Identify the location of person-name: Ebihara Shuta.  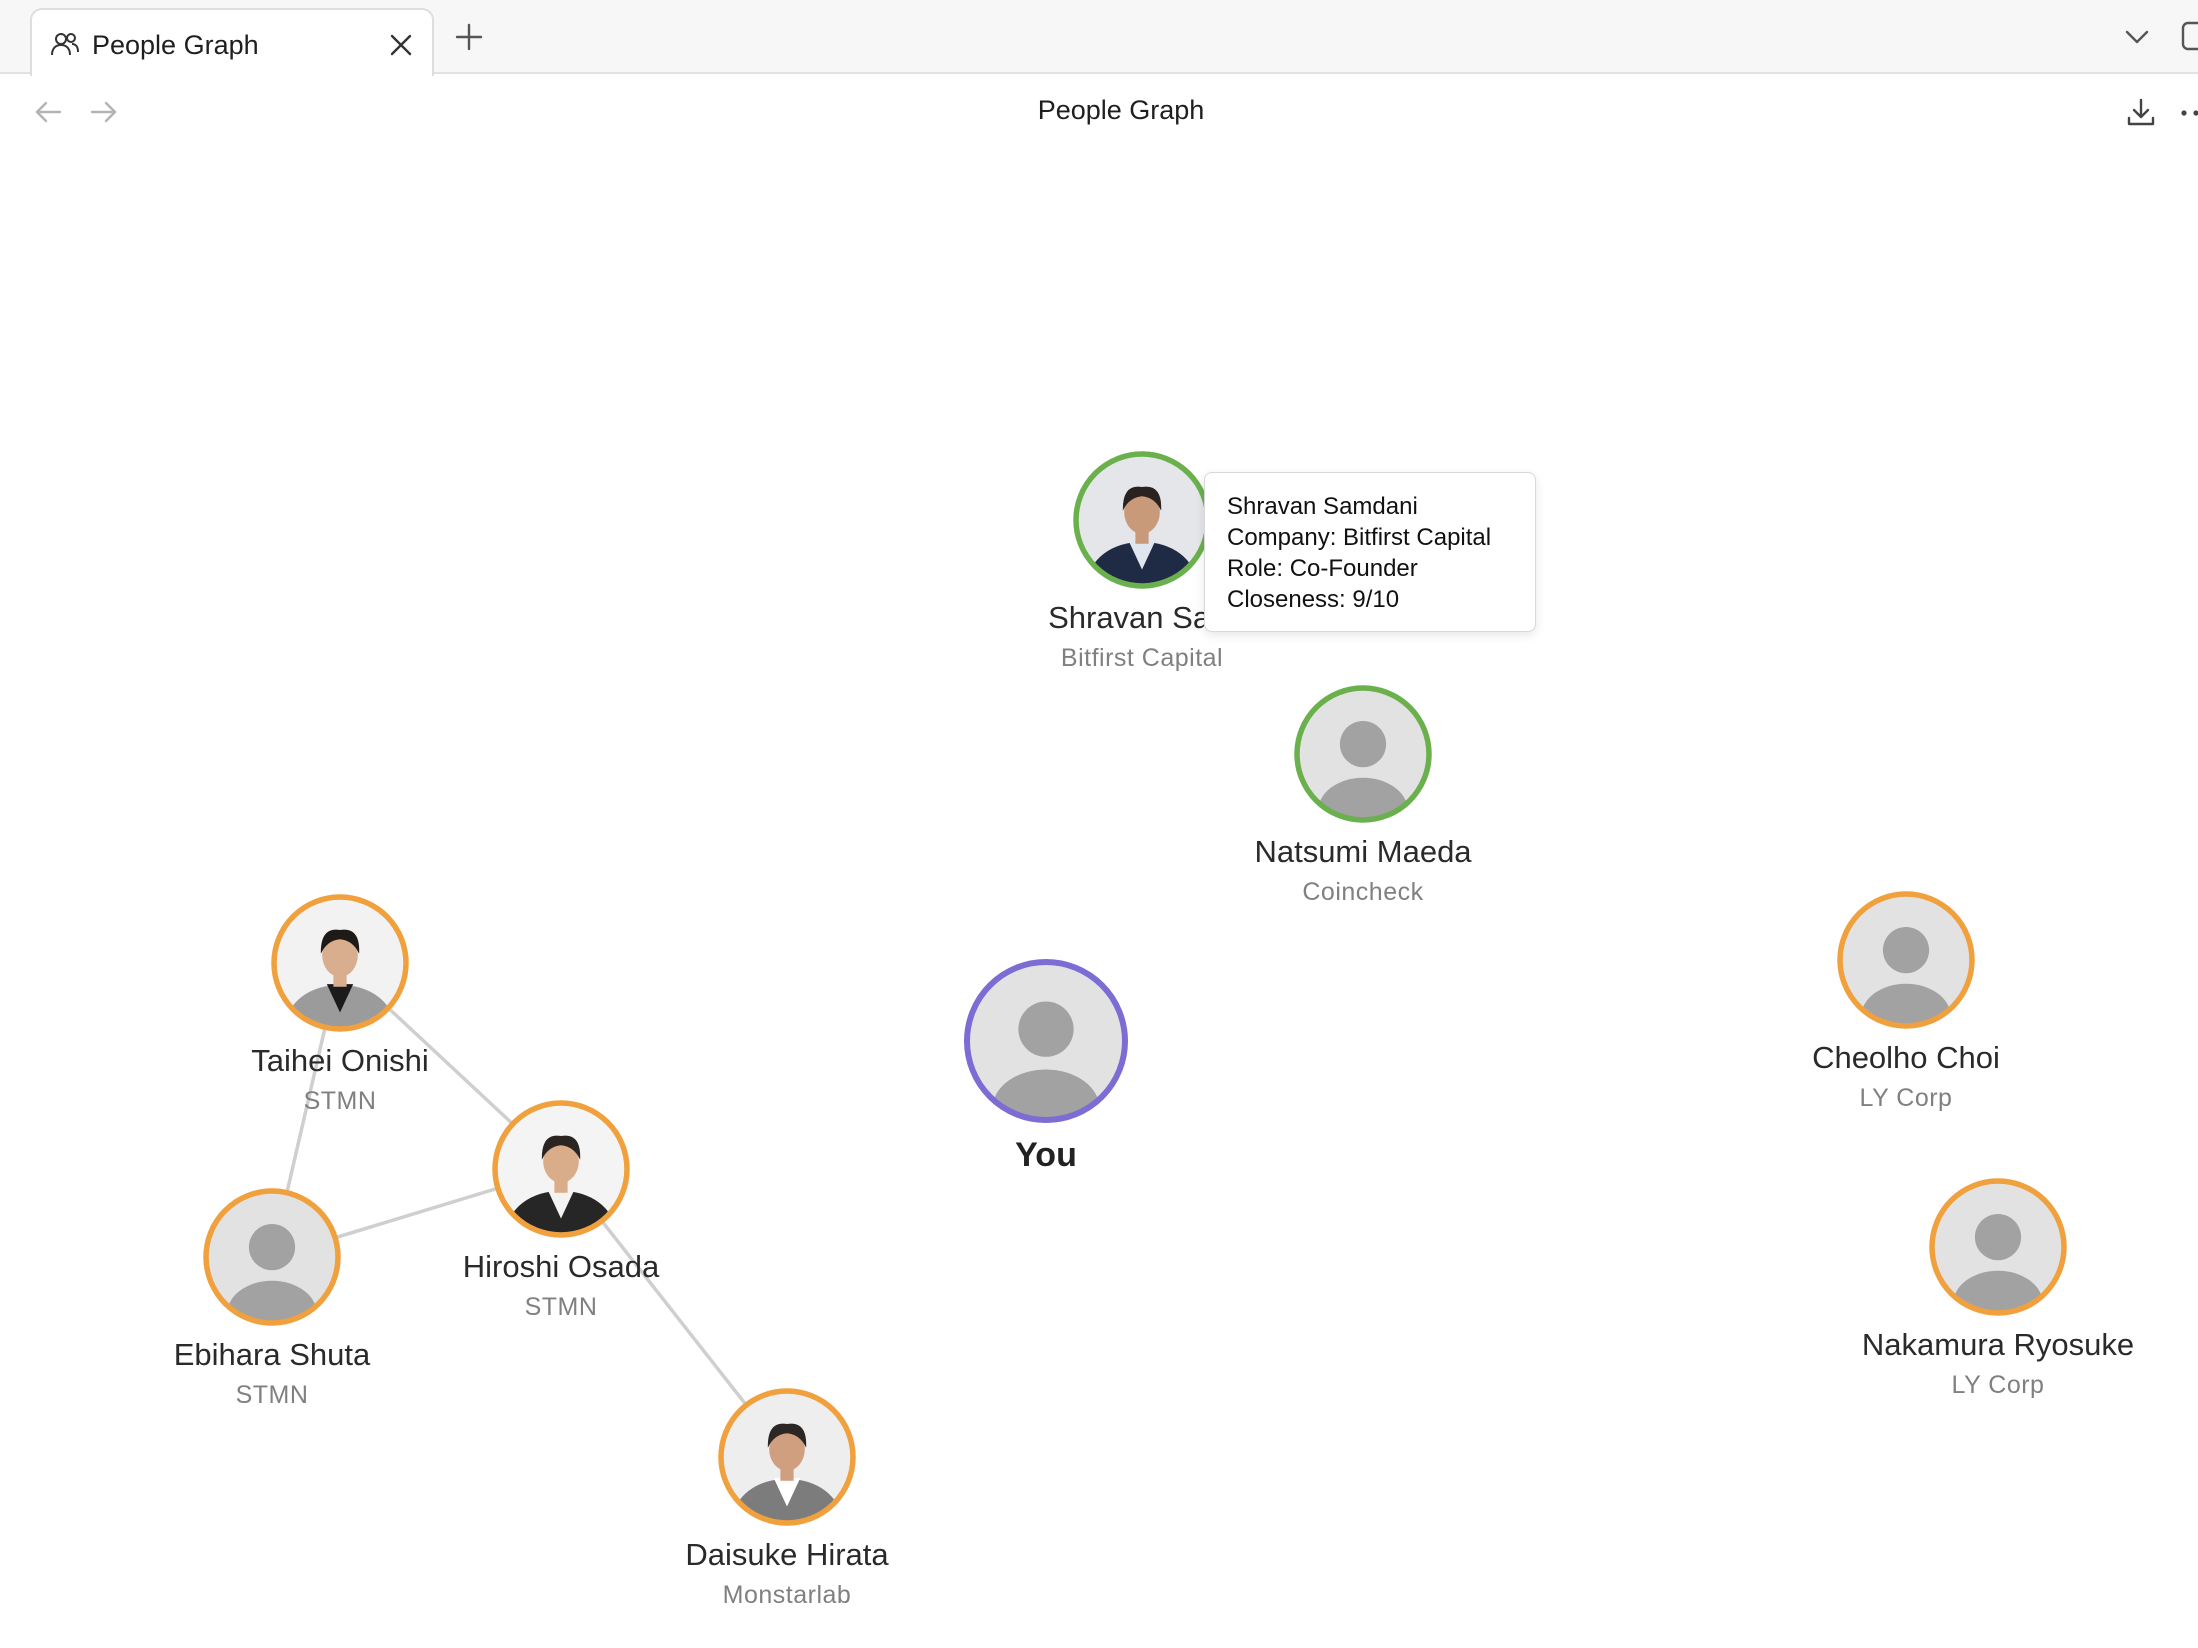
(272, 1354).